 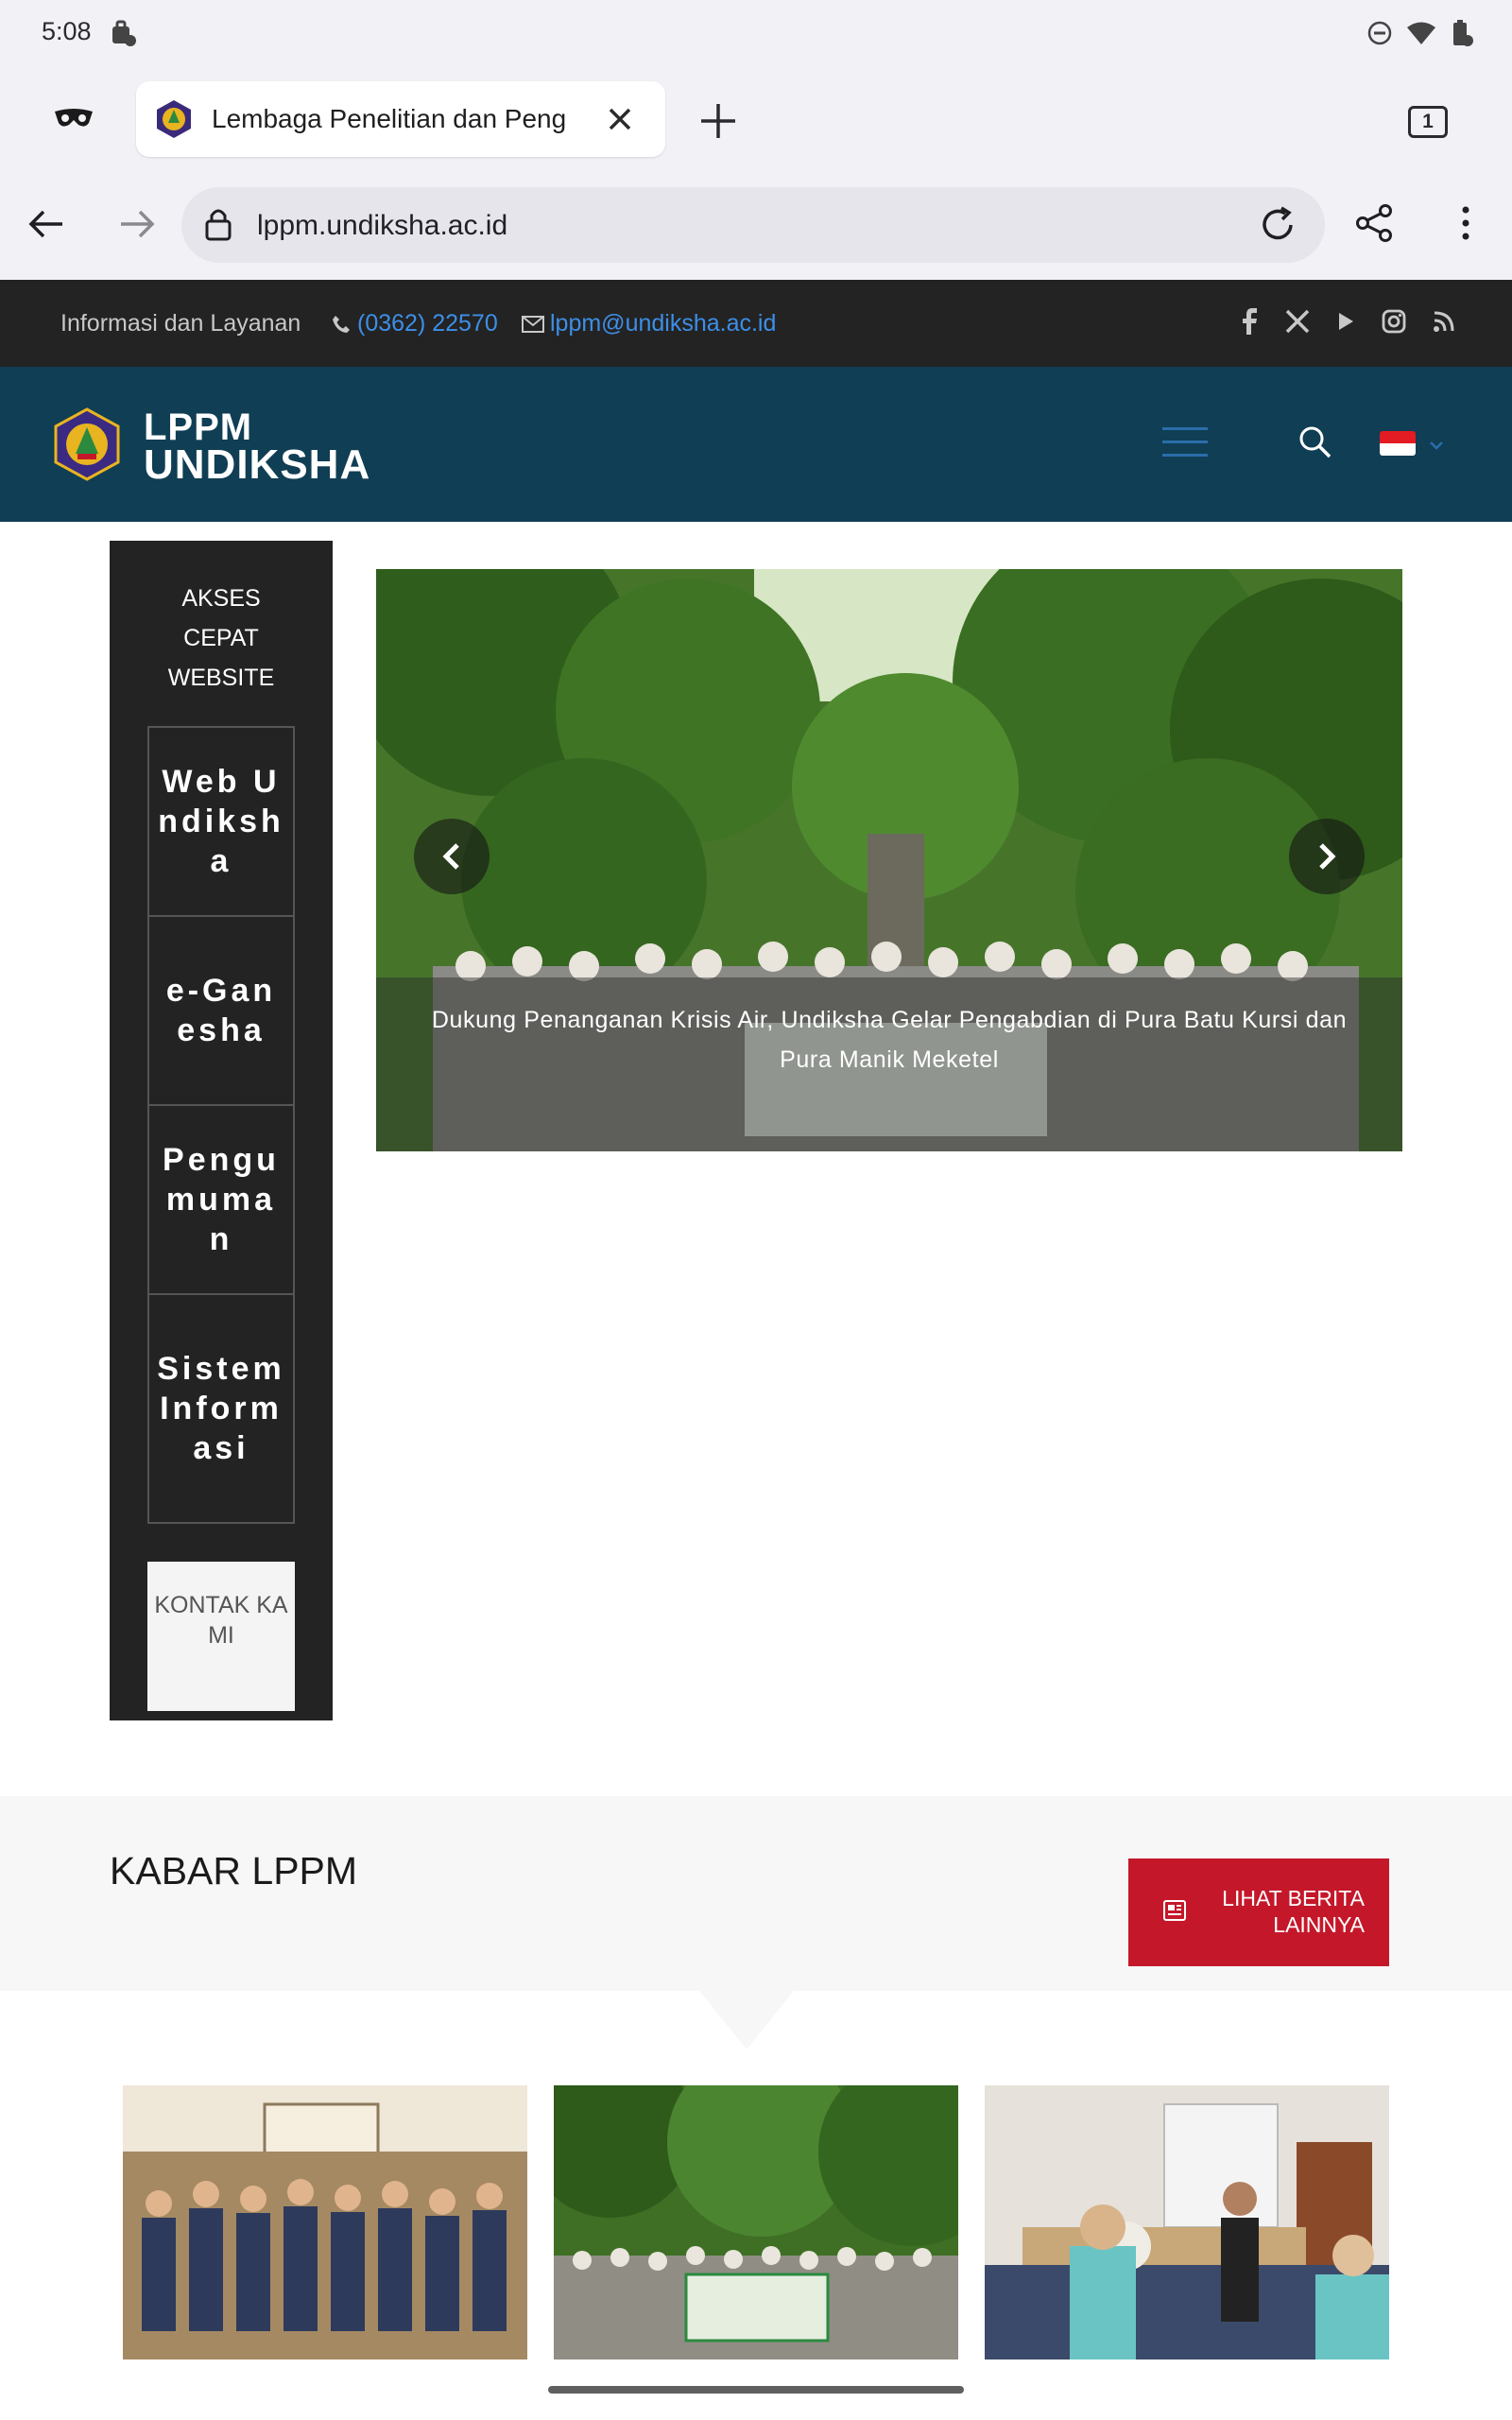 I want to click on social-links, so click(x=1348, y=323).